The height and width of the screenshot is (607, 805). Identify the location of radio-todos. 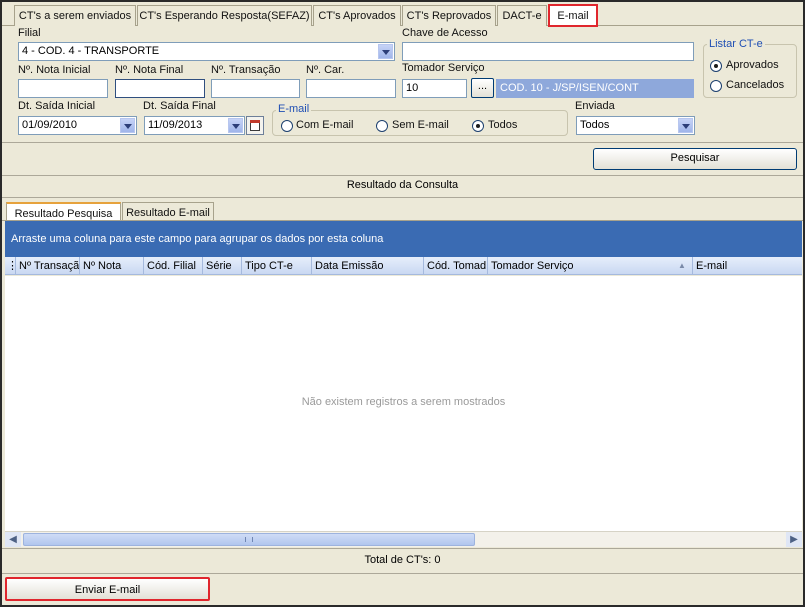
(478, 126).